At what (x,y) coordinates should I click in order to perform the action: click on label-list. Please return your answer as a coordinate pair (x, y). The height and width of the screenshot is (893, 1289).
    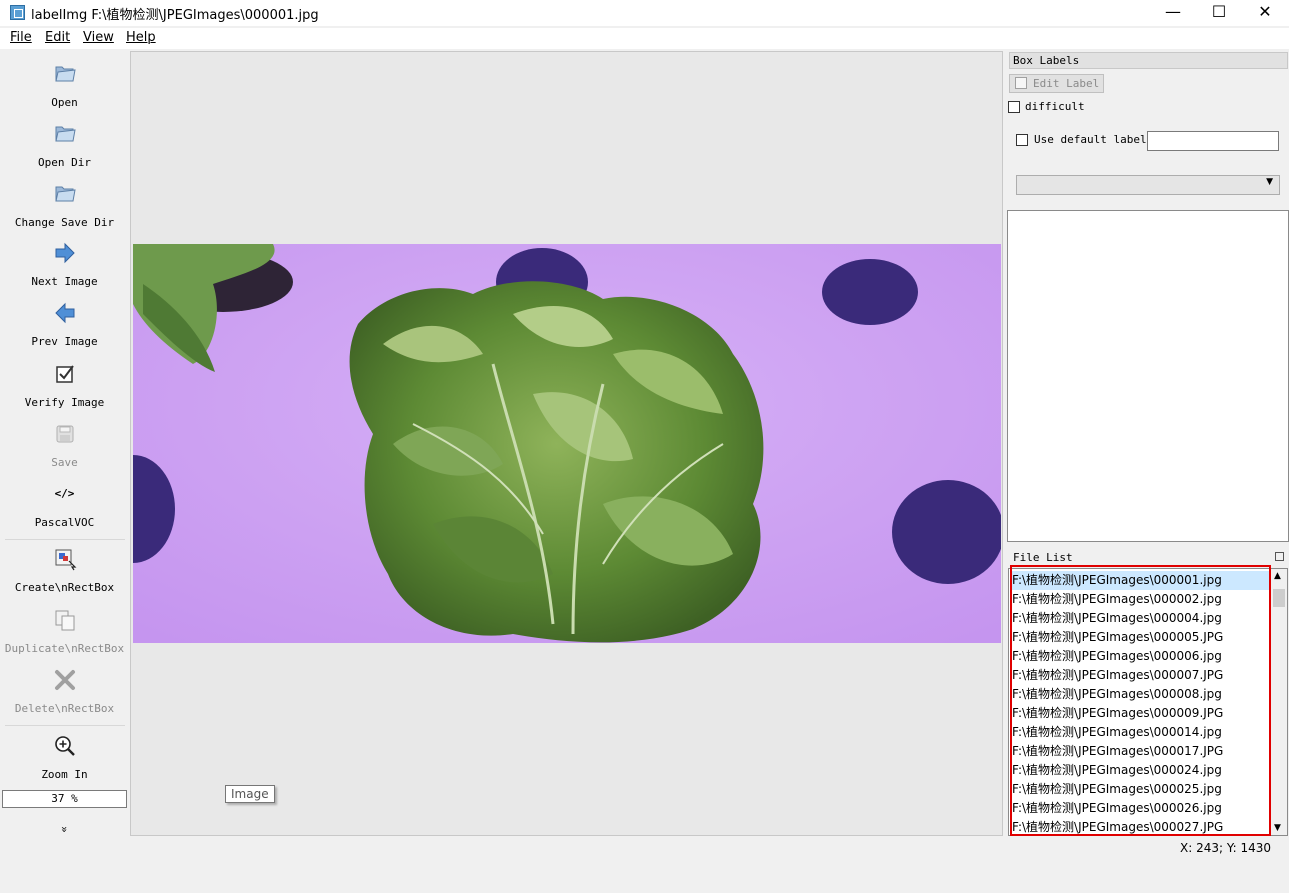
    Looking at the image, I should click on (1148, 376).